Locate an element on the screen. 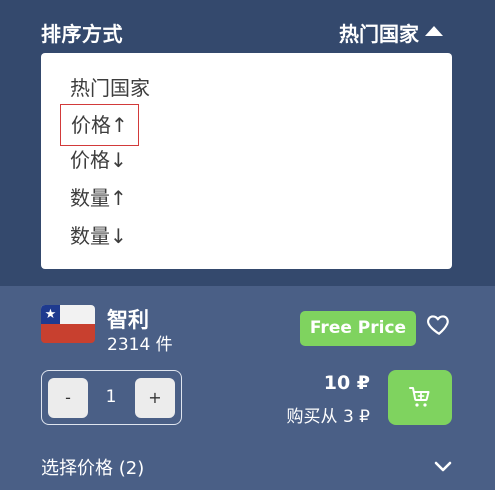 The image size is (495, 490). cart-icon is located at coordinates (419, 397).